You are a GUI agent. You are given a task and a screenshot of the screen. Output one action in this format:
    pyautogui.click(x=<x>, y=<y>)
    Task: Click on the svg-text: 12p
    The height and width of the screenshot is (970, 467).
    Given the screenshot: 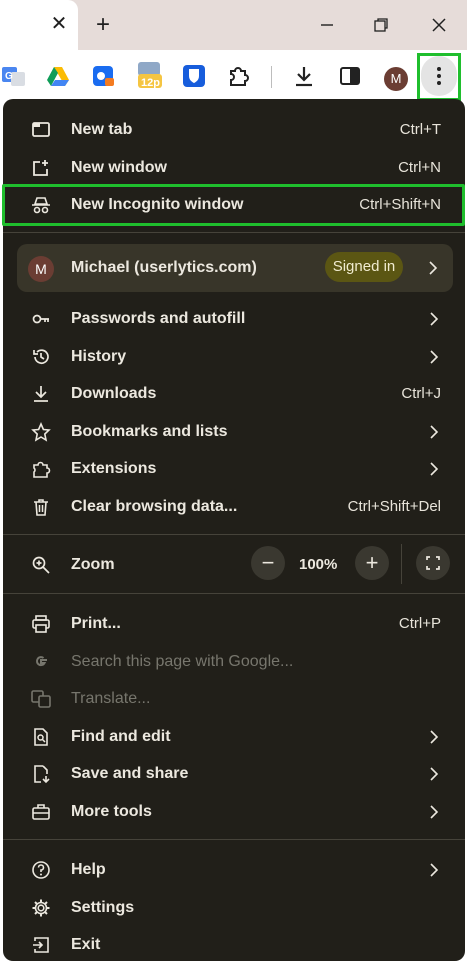 What is the action you would take?
    pyautogui.click(x=150, y=83)
    